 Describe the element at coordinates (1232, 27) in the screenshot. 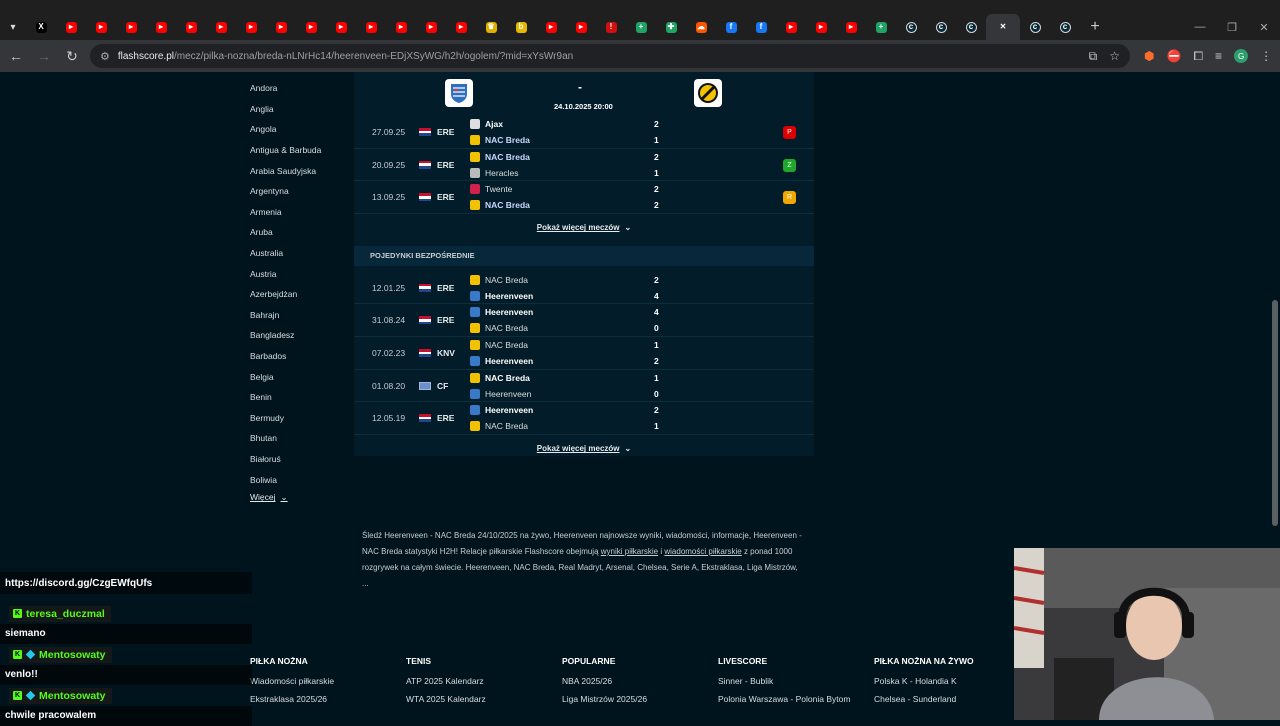

I see `restore-icon: ❐` at that location.